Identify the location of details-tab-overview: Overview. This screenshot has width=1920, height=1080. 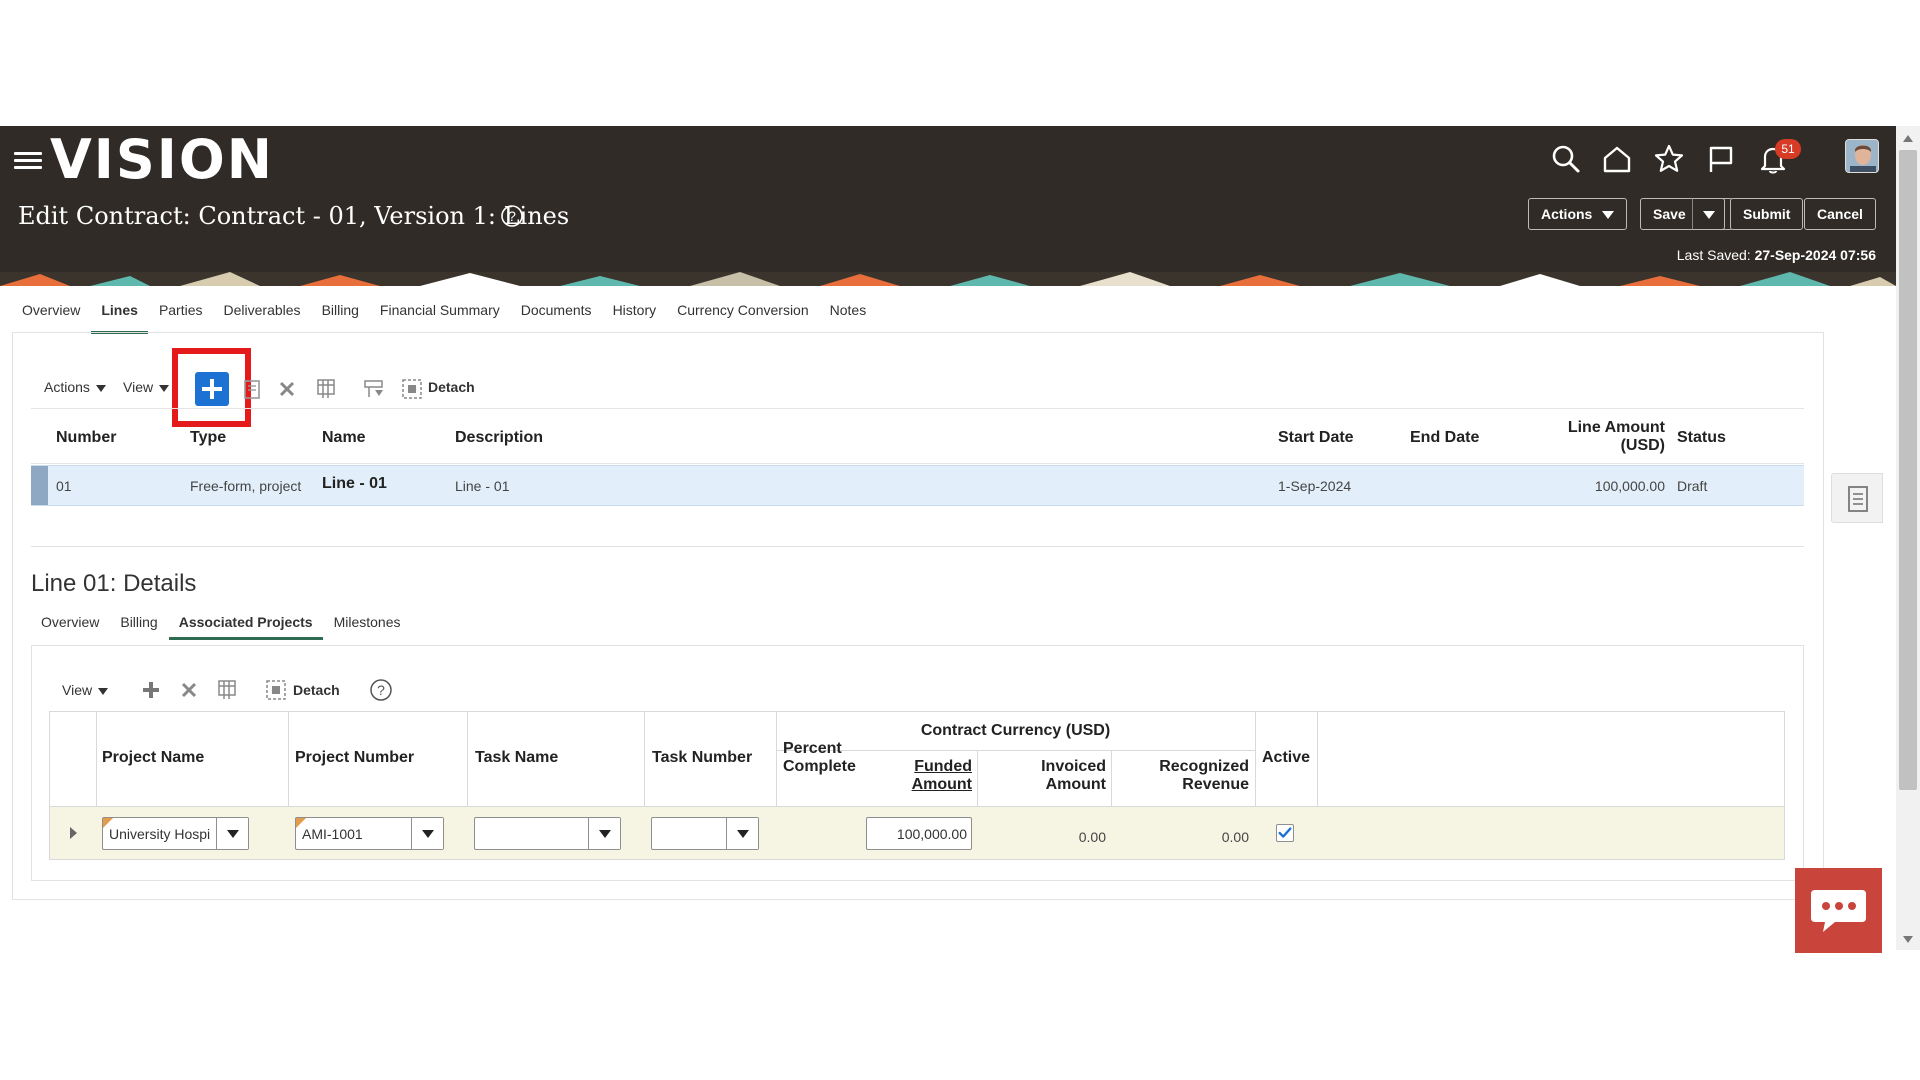
(70, 627).